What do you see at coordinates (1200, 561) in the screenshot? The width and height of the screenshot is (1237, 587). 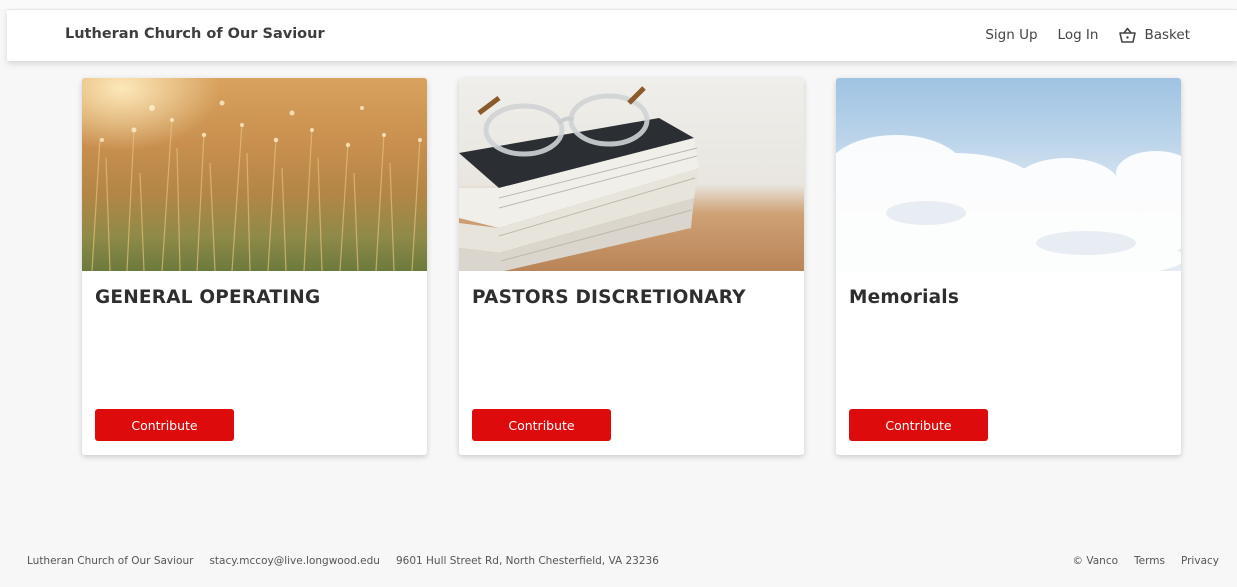 I see `privacy-link: Privacy` at bounding box center [1200, 561].